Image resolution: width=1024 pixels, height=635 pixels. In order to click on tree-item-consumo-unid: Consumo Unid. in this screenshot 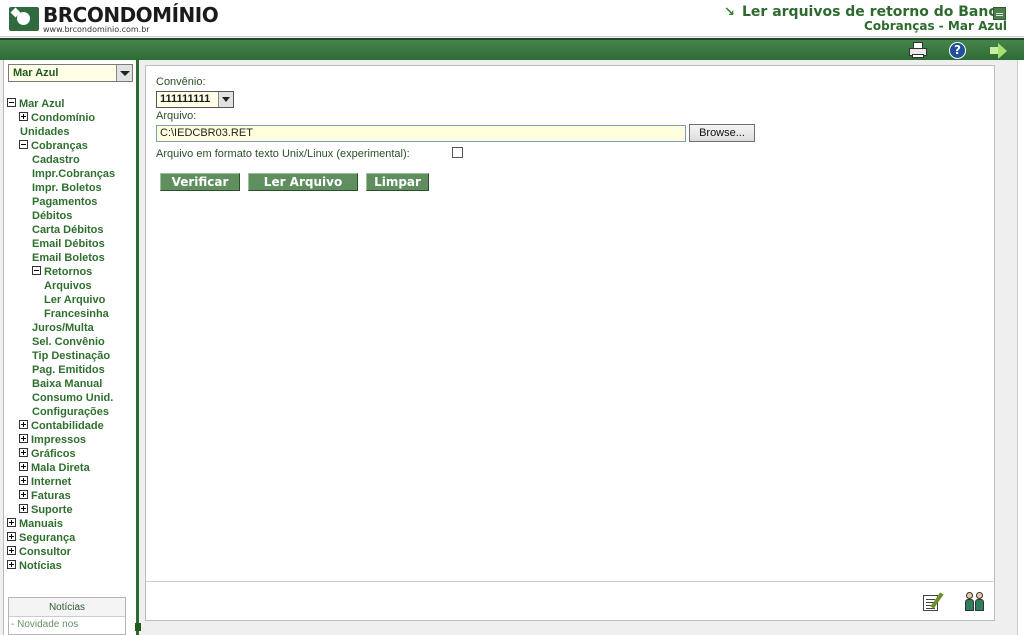, I will do `click(71, 398)`.